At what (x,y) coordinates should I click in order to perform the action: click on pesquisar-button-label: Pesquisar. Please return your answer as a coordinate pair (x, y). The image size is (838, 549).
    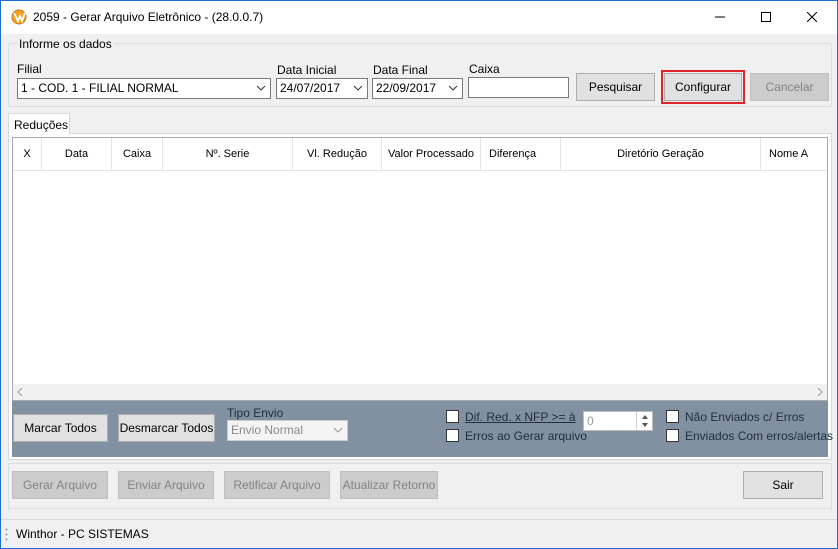
    Looking at the image, I should click on (615, 87).